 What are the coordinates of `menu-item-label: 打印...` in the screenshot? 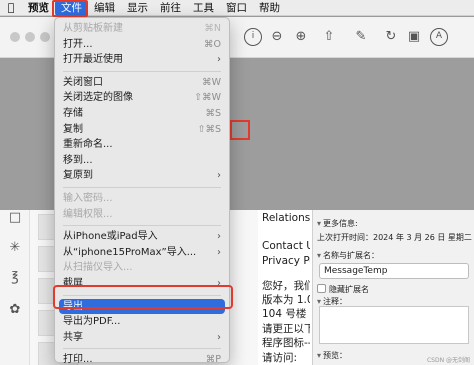 It's located at (78, 359).